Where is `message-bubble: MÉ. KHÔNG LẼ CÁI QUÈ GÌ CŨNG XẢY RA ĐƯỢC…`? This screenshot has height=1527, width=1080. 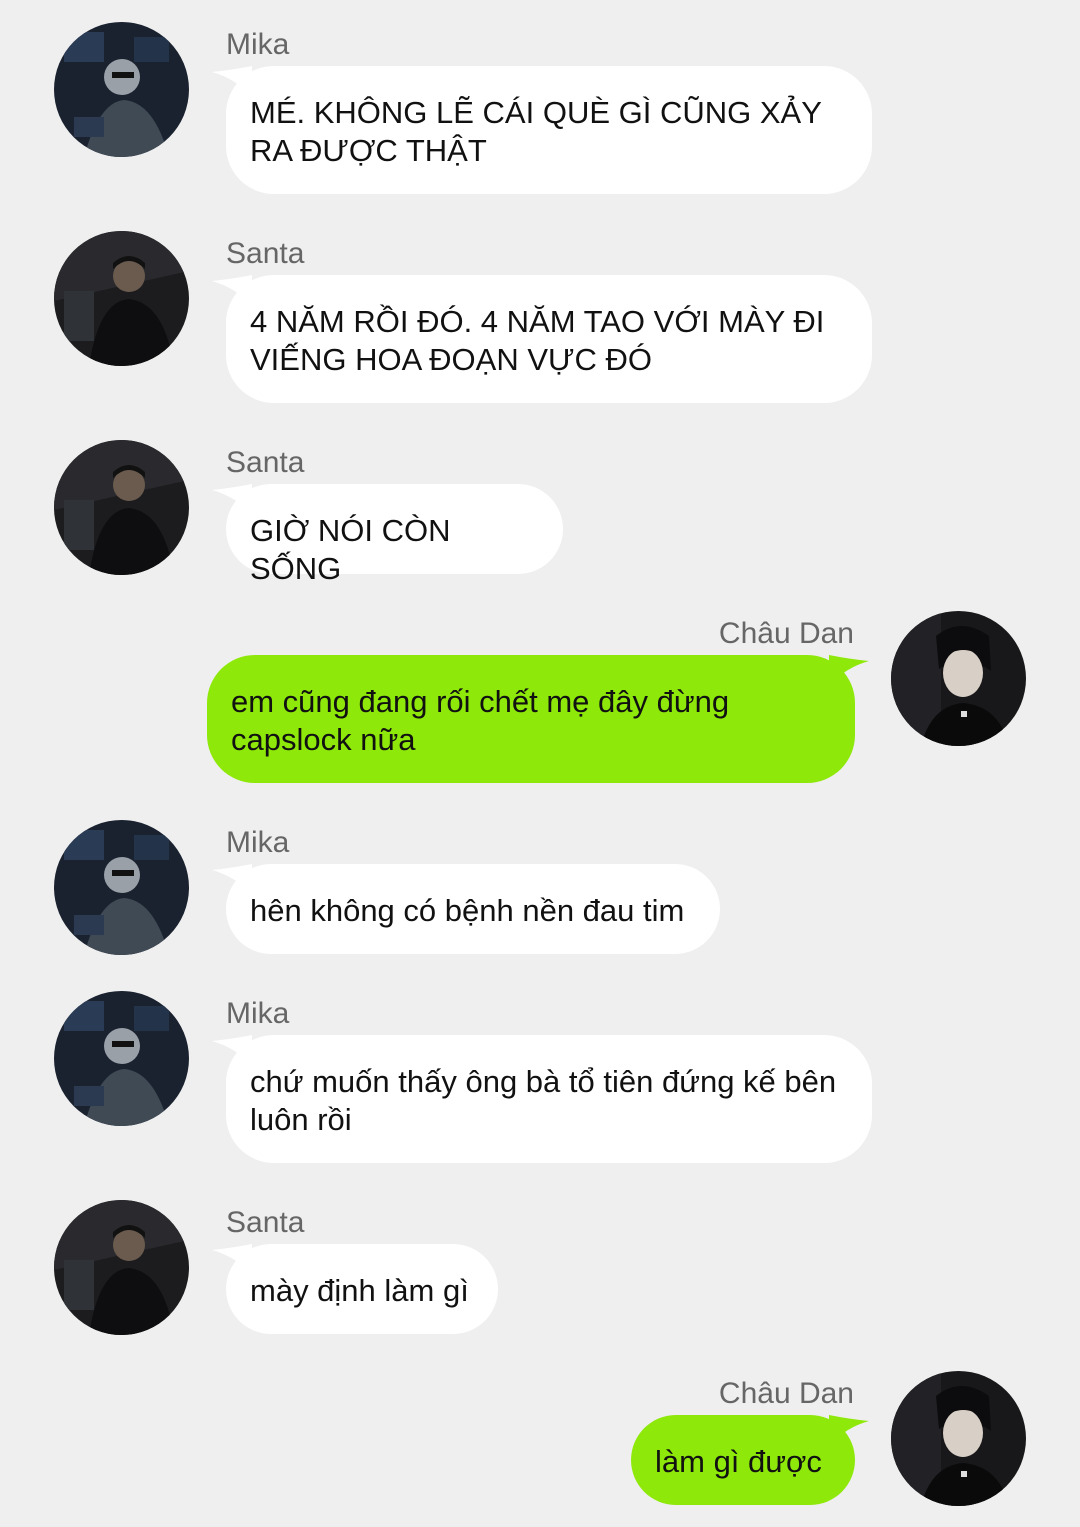 message-bubble: MÉ. KHÔNG LẼ CÁI QUÈ GÌ CŨNG XẢY RA ĐƯỢC… is located at coordinates (542, 130).